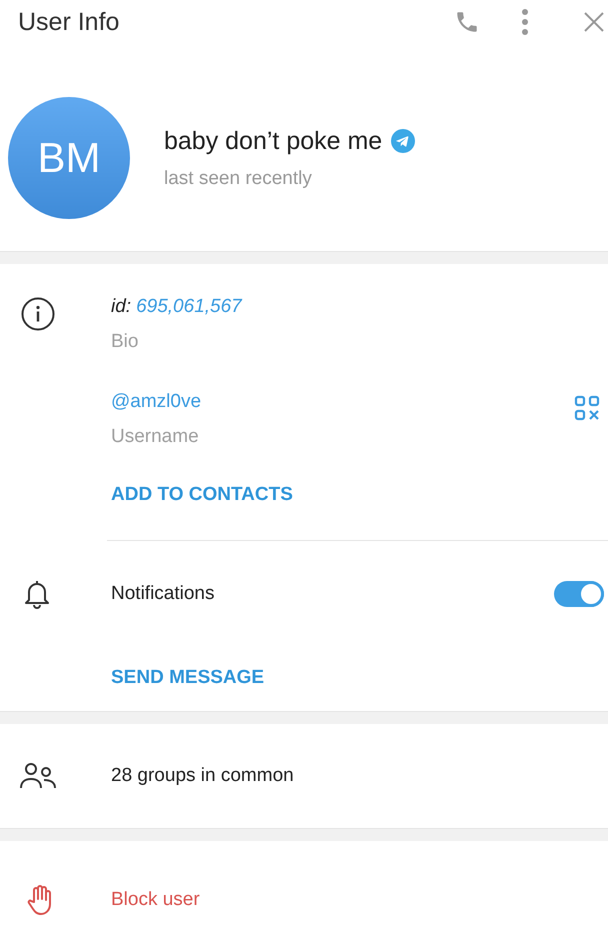 Image resolution: width=608 pixels, height=929 pixels. Describe the element at coordinates (69, 158) in the screenshot. I see `avatar: BM` at that location.